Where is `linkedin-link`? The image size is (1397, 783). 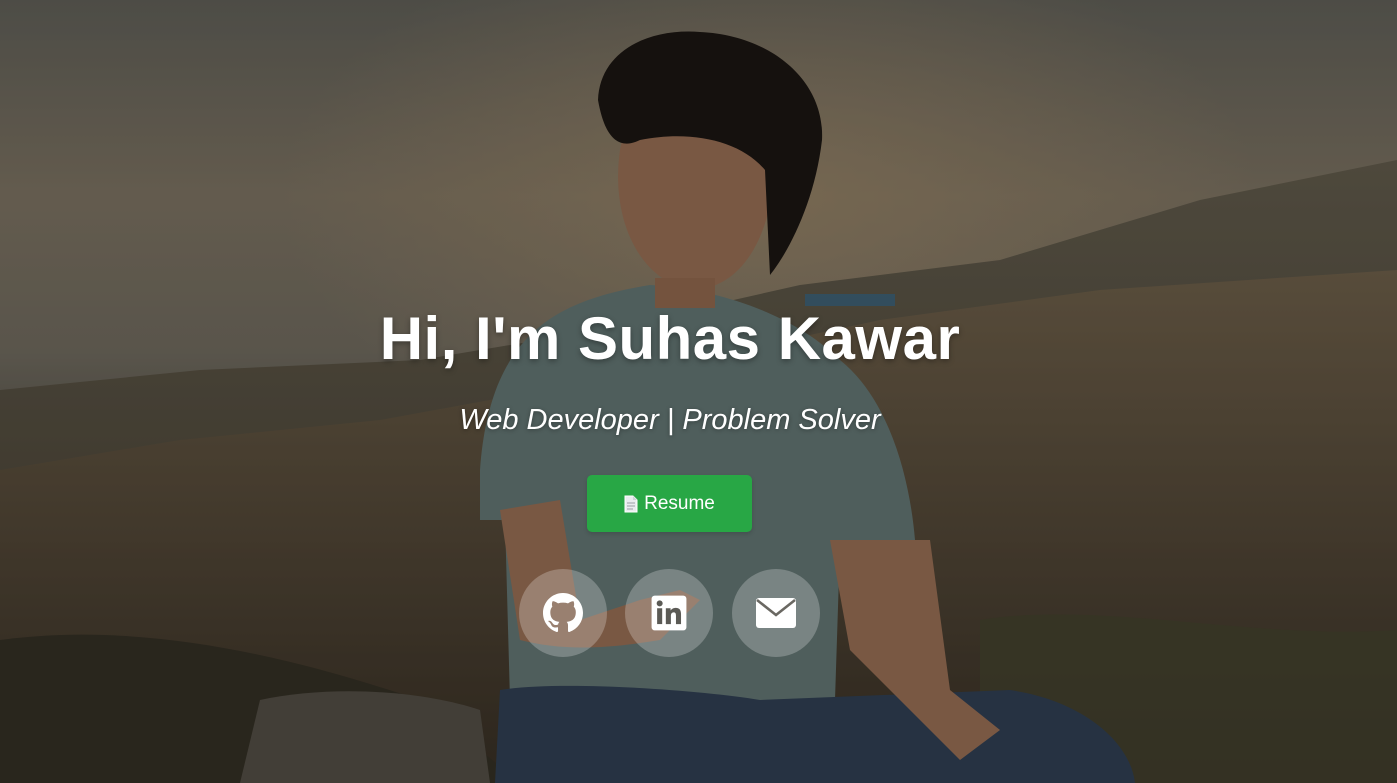 linkedin-link is located at coordinates (669, 613).